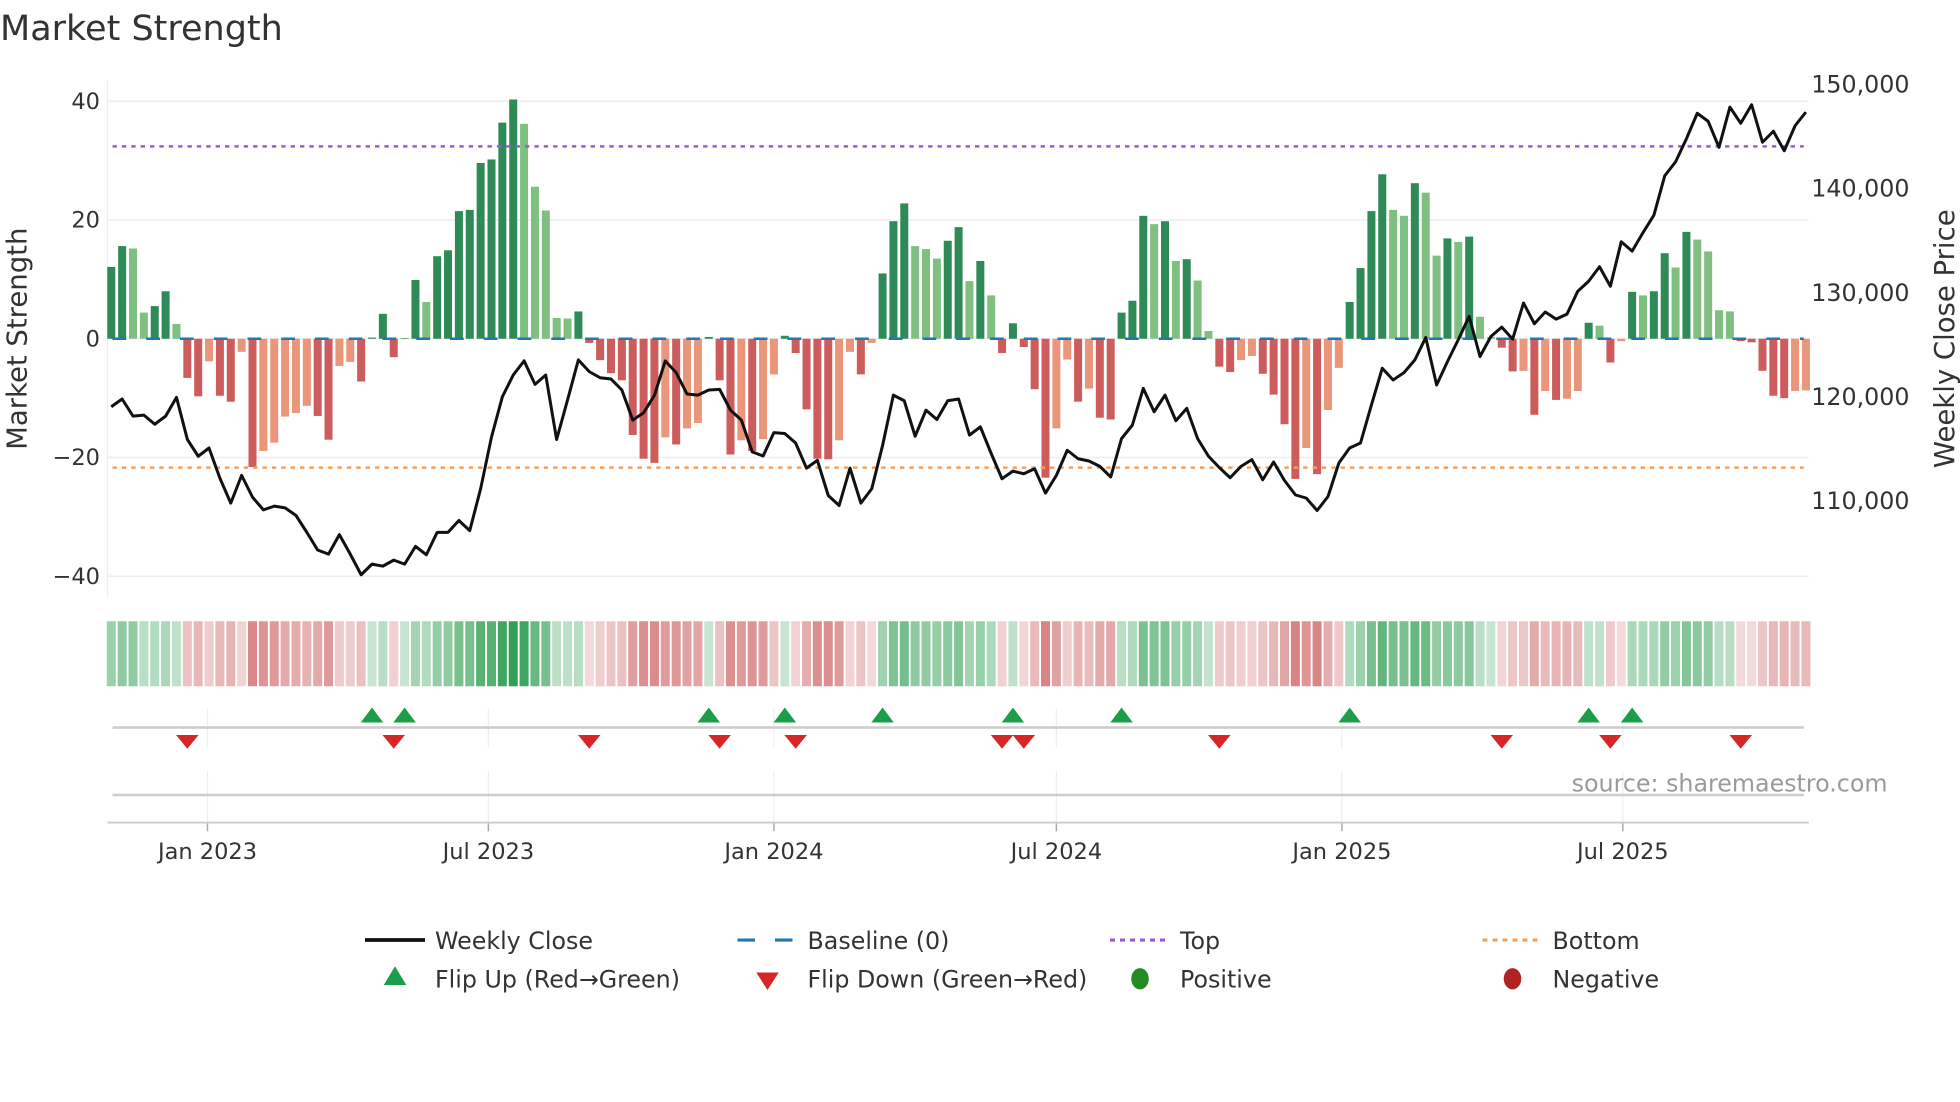 This screenshot has height=1102, width=1960. Describe the element at coordinates (76, 339) in the screenshot. I see `left-axis-ticks: 40 20 0 −20 −40` at that location.